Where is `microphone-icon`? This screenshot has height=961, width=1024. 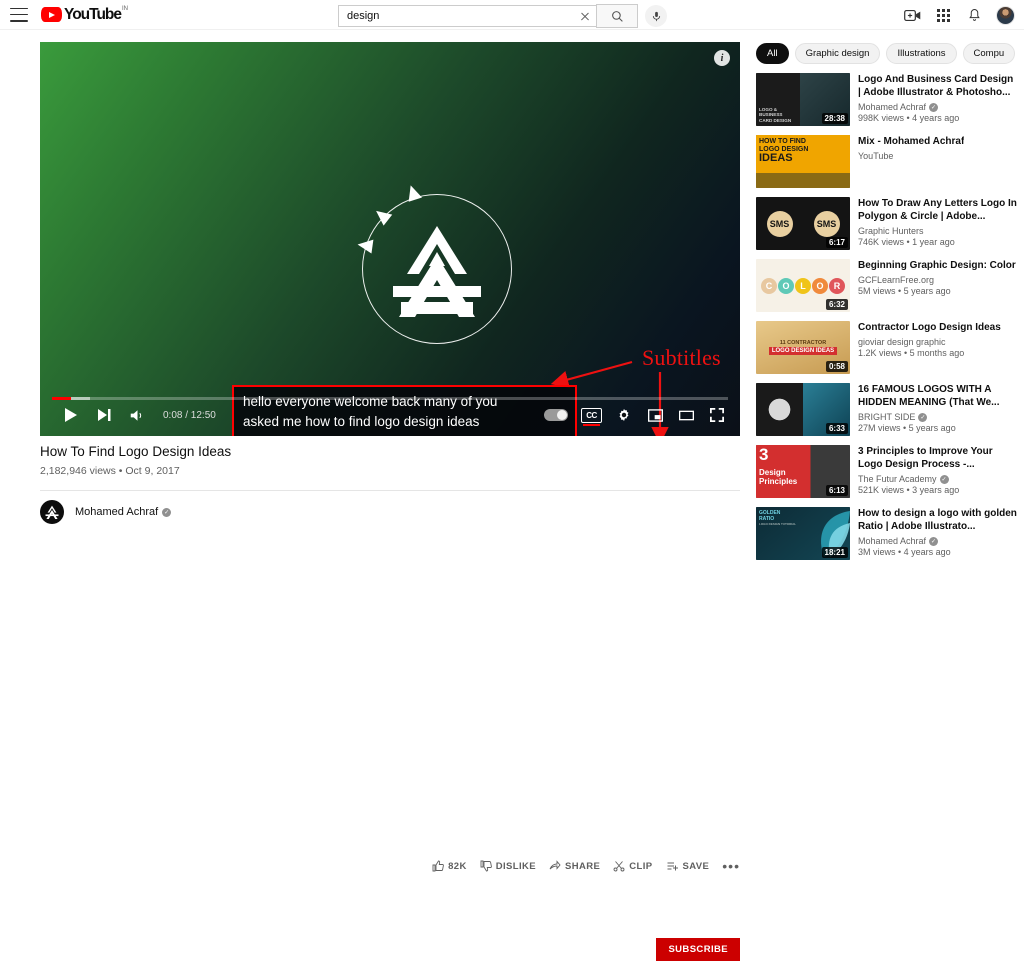 microphone-icon is located at coordinates (656, 16).